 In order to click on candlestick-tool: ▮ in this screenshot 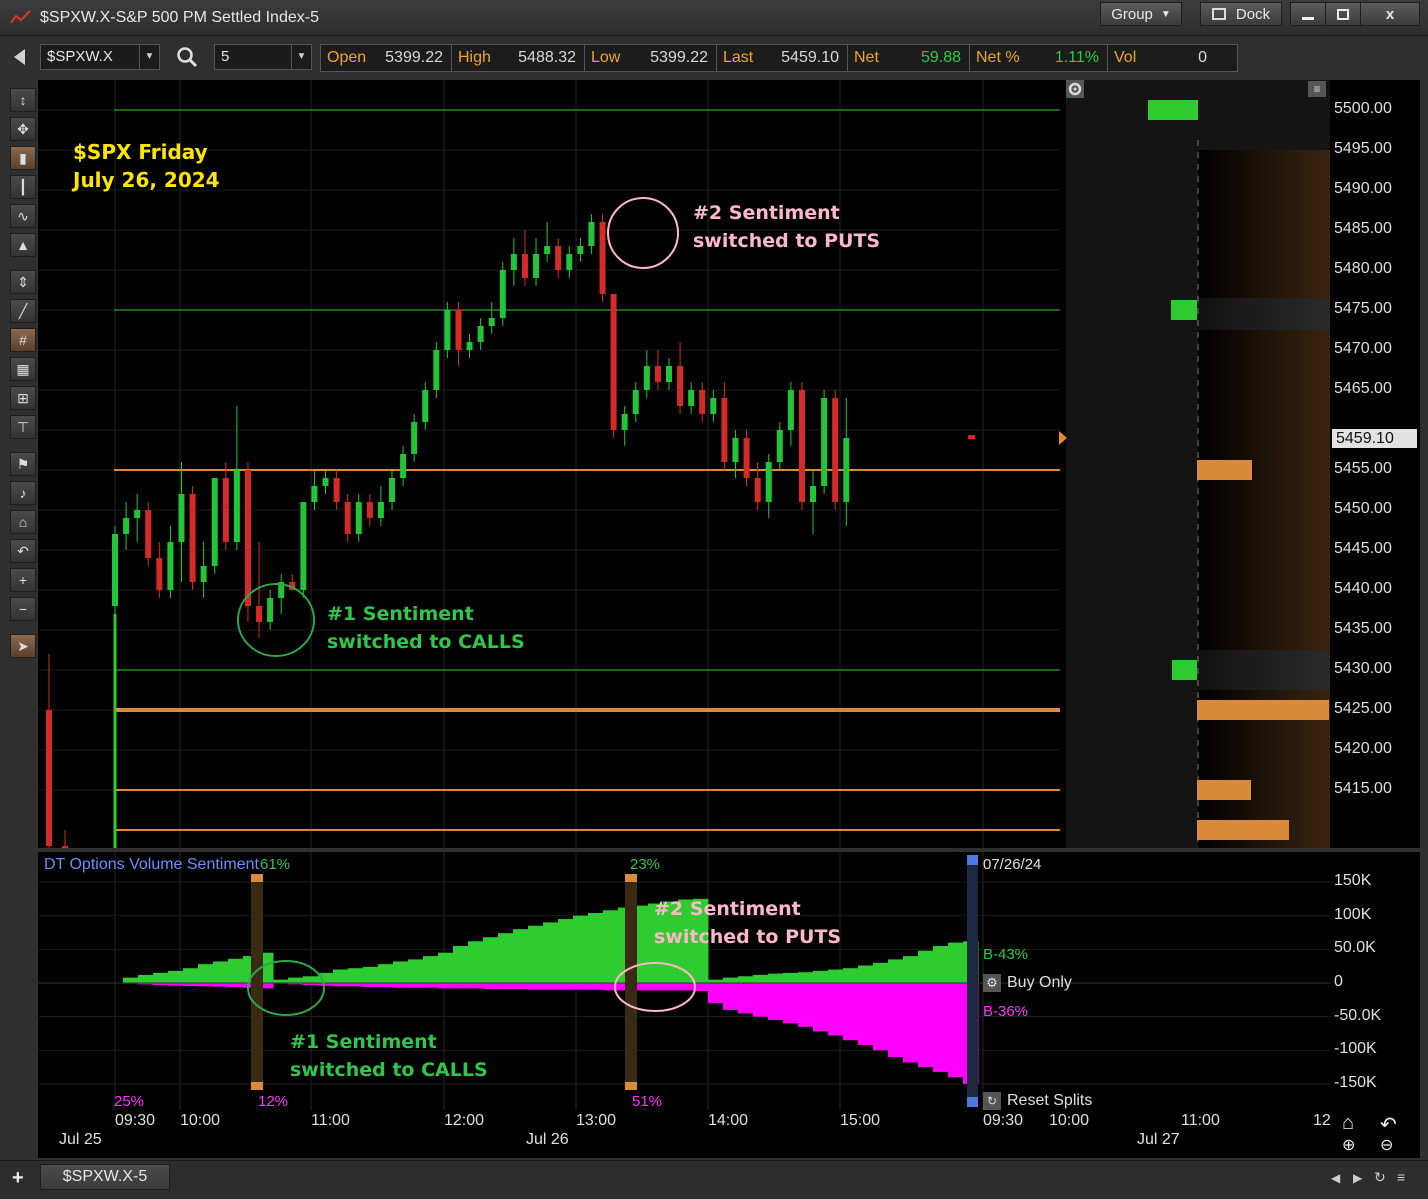, I will do `click(23, 158)`.